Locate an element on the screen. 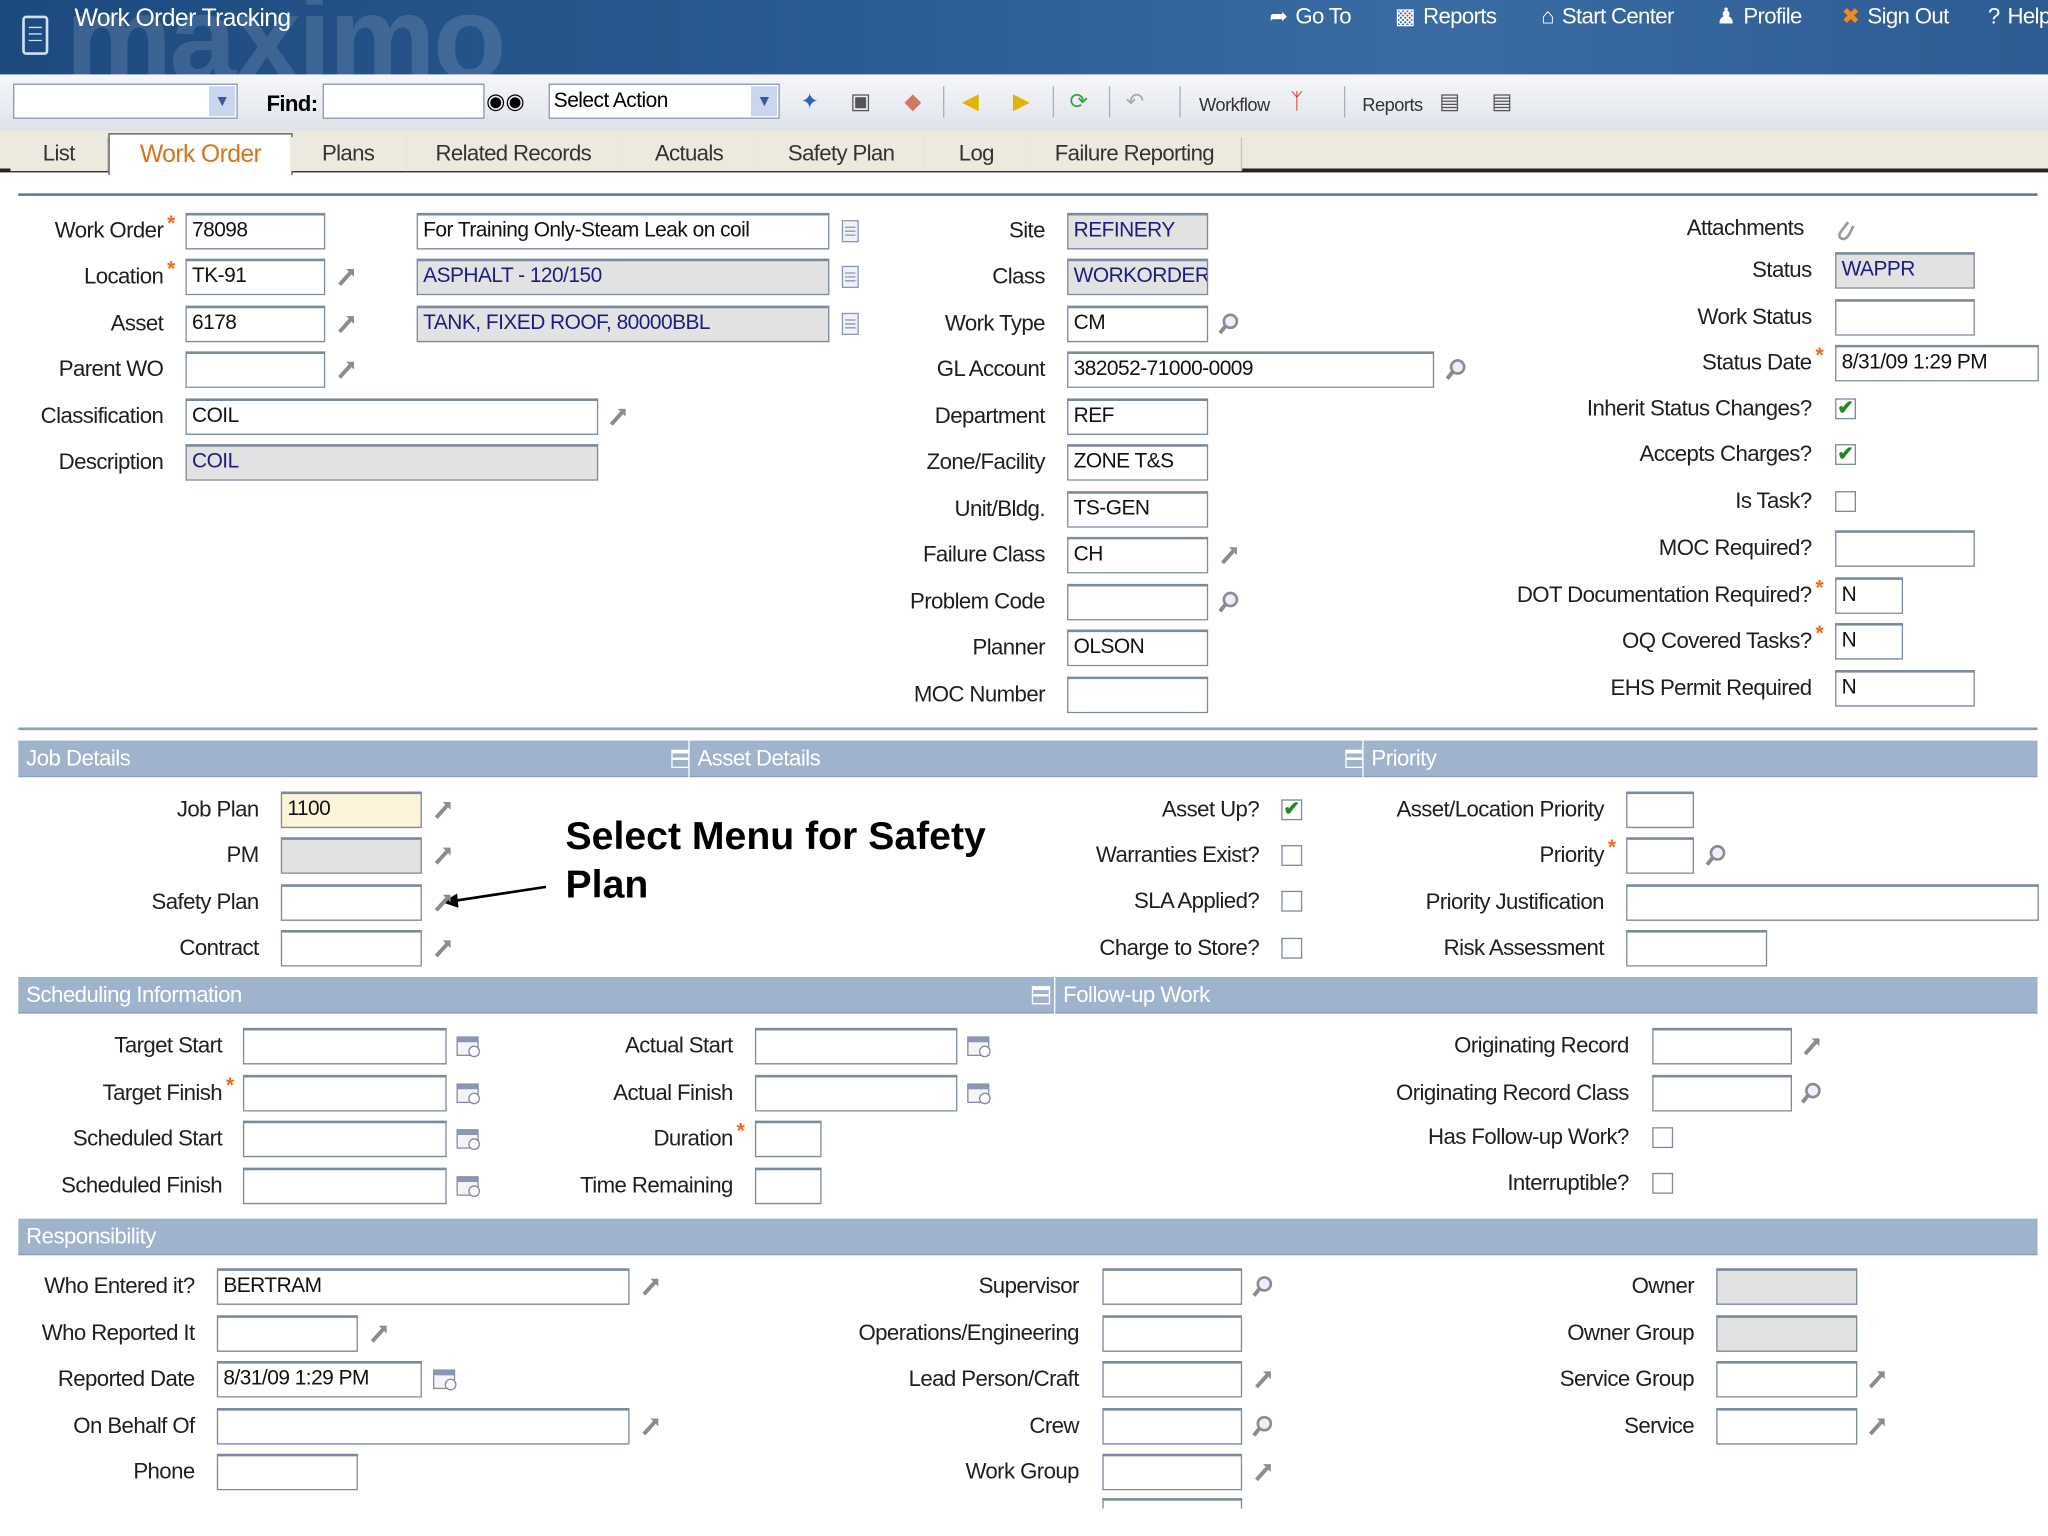  location-input: TK-91 is located at coordinates (255, 277).